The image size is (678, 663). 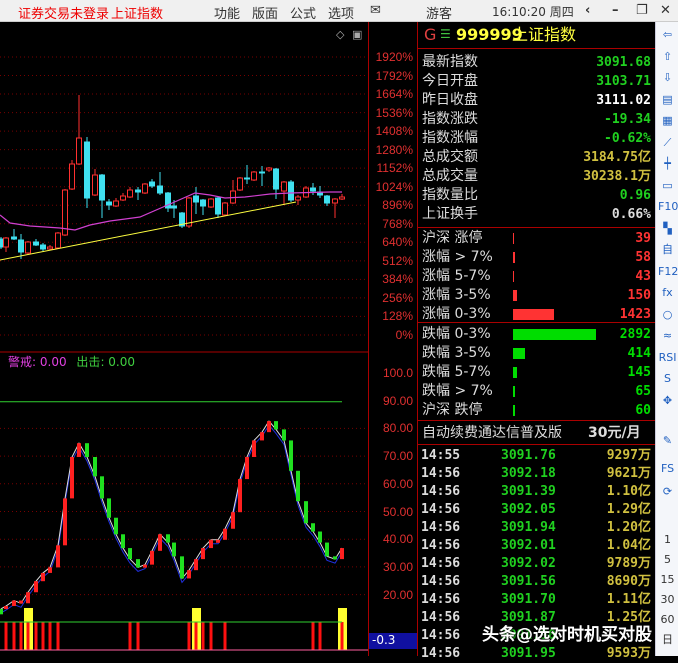 I want to click on report-icon: ▤, so click(x=667, y=99).